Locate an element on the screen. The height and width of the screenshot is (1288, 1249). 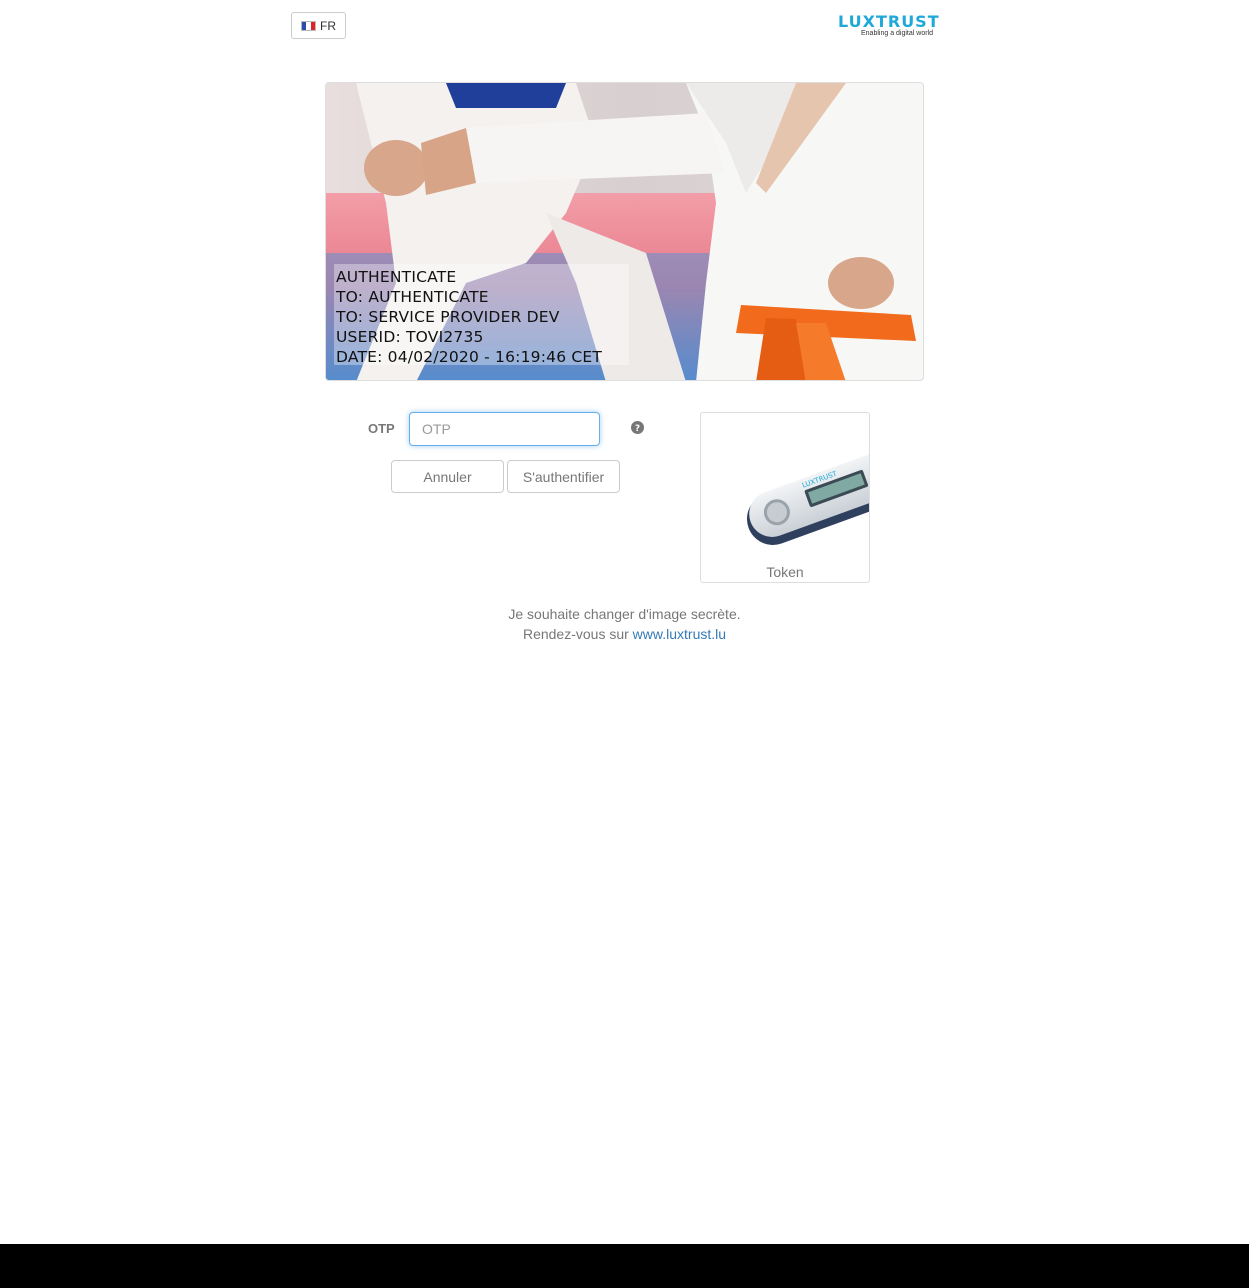
otp-label: OTP is located at coordinates (381, 428).